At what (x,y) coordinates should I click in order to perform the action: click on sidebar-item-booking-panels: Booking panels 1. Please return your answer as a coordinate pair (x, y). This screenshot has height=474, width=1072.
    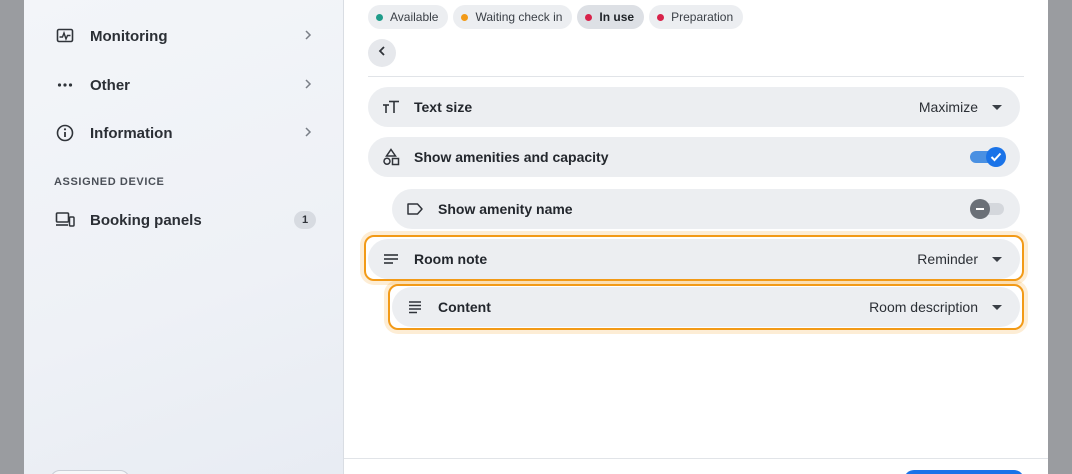
    Looking at the image, I should click on (185, 220).